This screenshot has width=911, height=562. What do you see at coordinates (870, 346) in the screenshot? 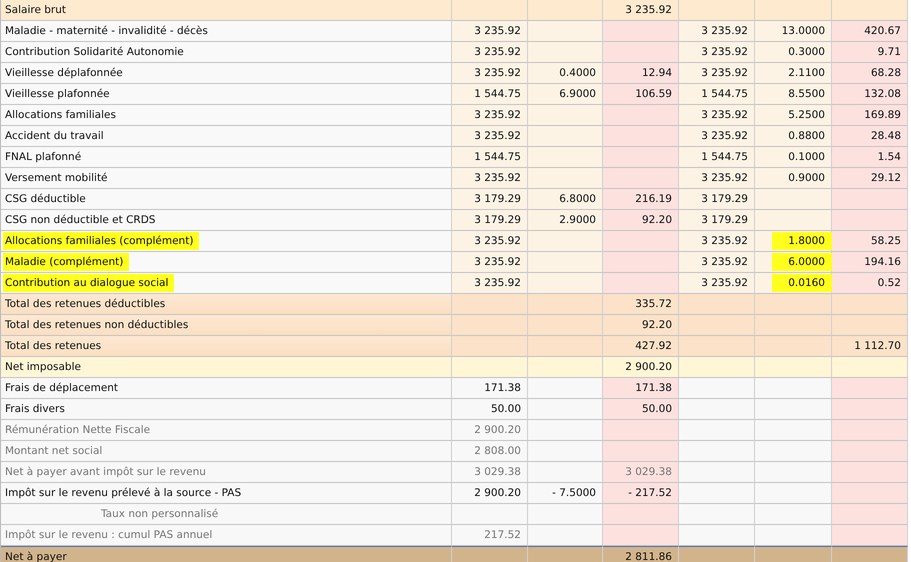
I see `amount-cell: 1 112.70` at bounding box center [870, 346].